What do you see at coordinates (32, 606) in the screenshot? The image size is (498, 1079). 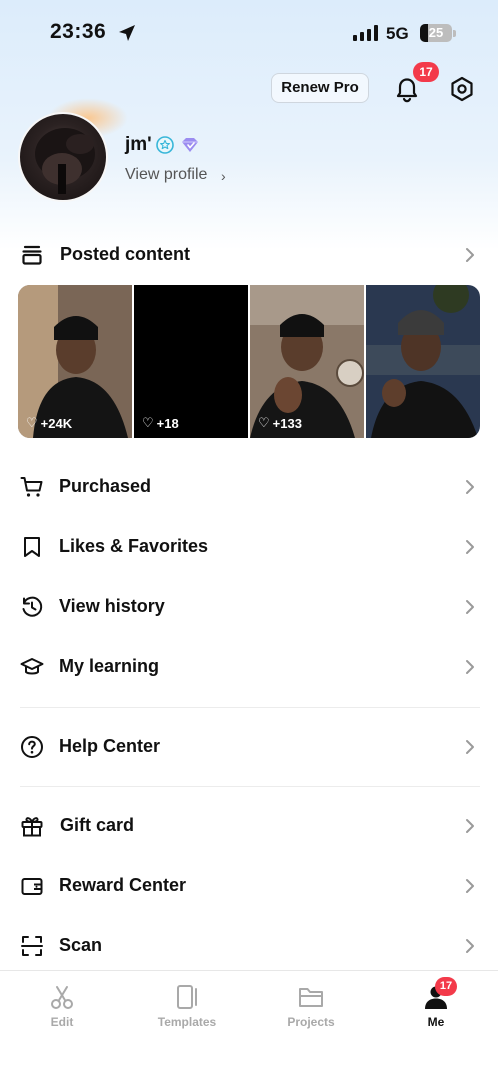 I see `history-icon` at bounding box center [32, 606].